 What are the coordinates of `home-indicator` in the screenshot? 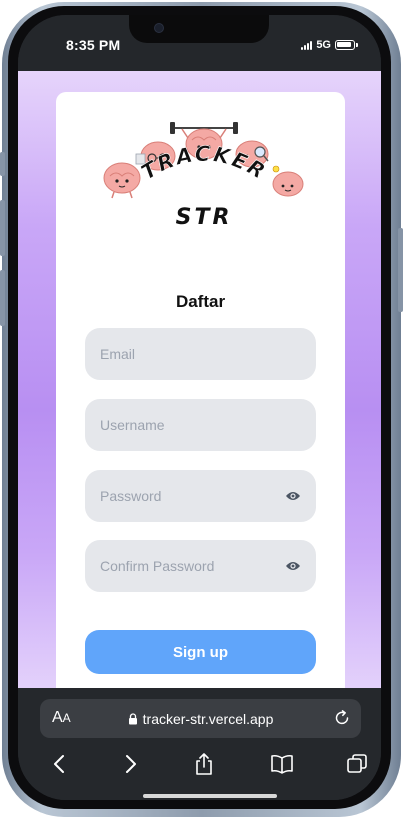 It's located at (210, 796).